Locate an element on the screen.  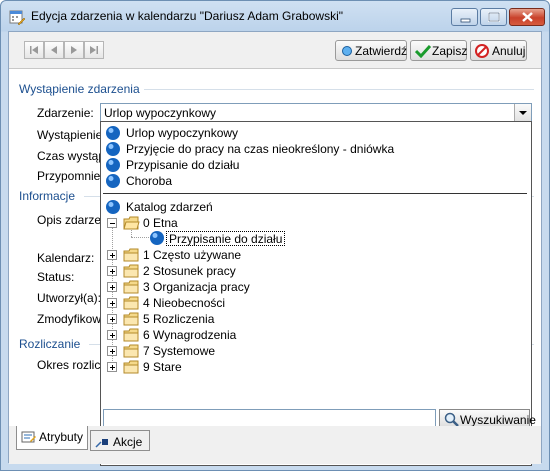
tree-folder: 6 Wynagrodzenia is located at coordinates (207, 335).